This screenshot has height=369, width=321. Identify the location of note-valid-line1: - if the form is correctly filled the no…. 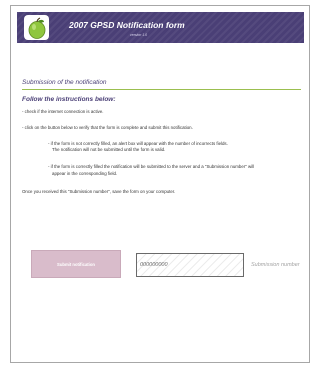
(151, 166).